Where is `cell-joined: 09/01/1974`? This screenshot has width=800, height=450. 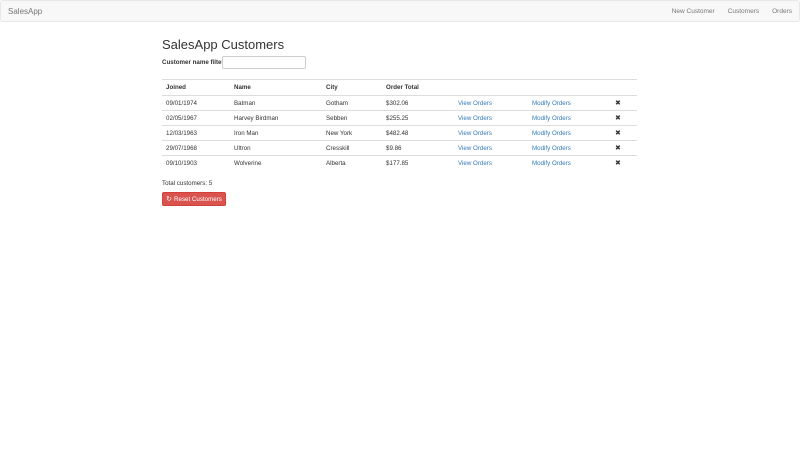
cell-joined: 09/01/1974 is located at coordinates (196, 103).